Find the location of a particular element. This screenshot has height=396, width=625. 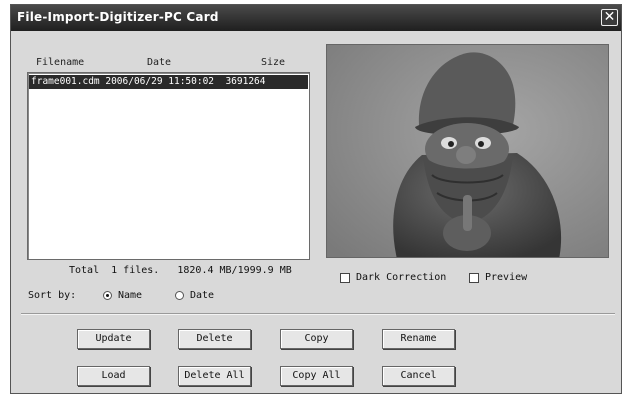

title-bar: File-Import-Digitizer-PC Card ✕ is located at coordinates (316, 18).